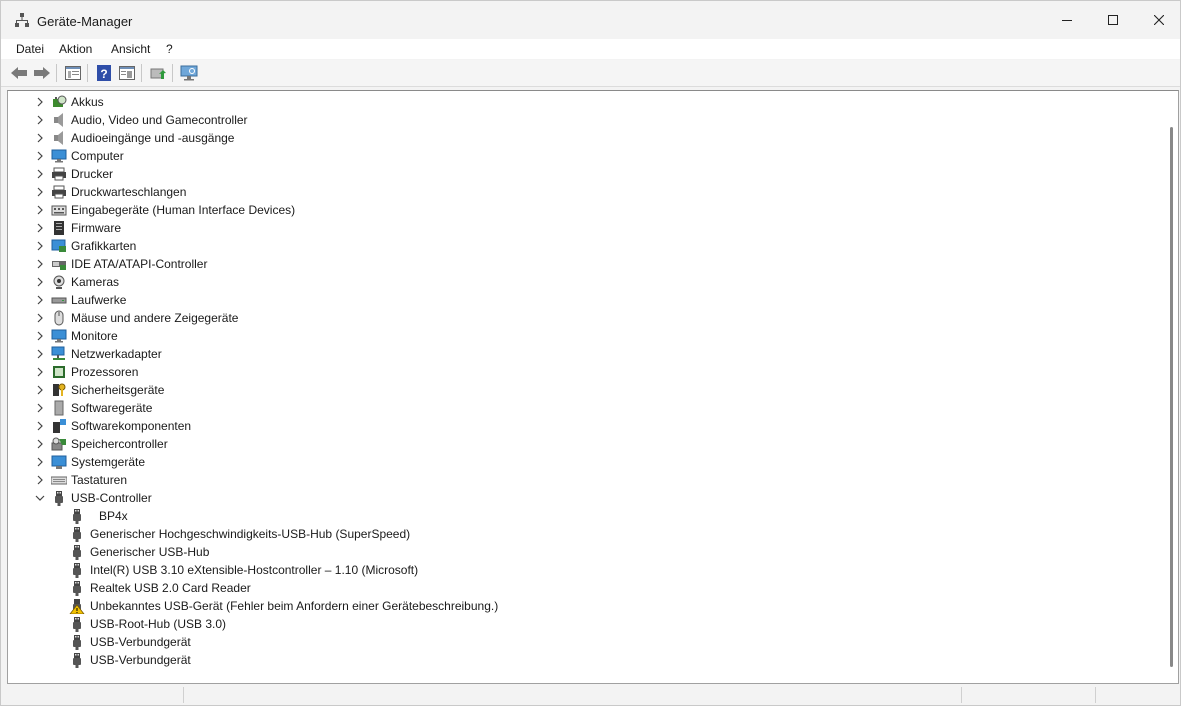  What do you see at coordinates (585, 408) in the screenshot?
I see `tree-category-row: Softwaregeräte` at bounding box center [585, 408].